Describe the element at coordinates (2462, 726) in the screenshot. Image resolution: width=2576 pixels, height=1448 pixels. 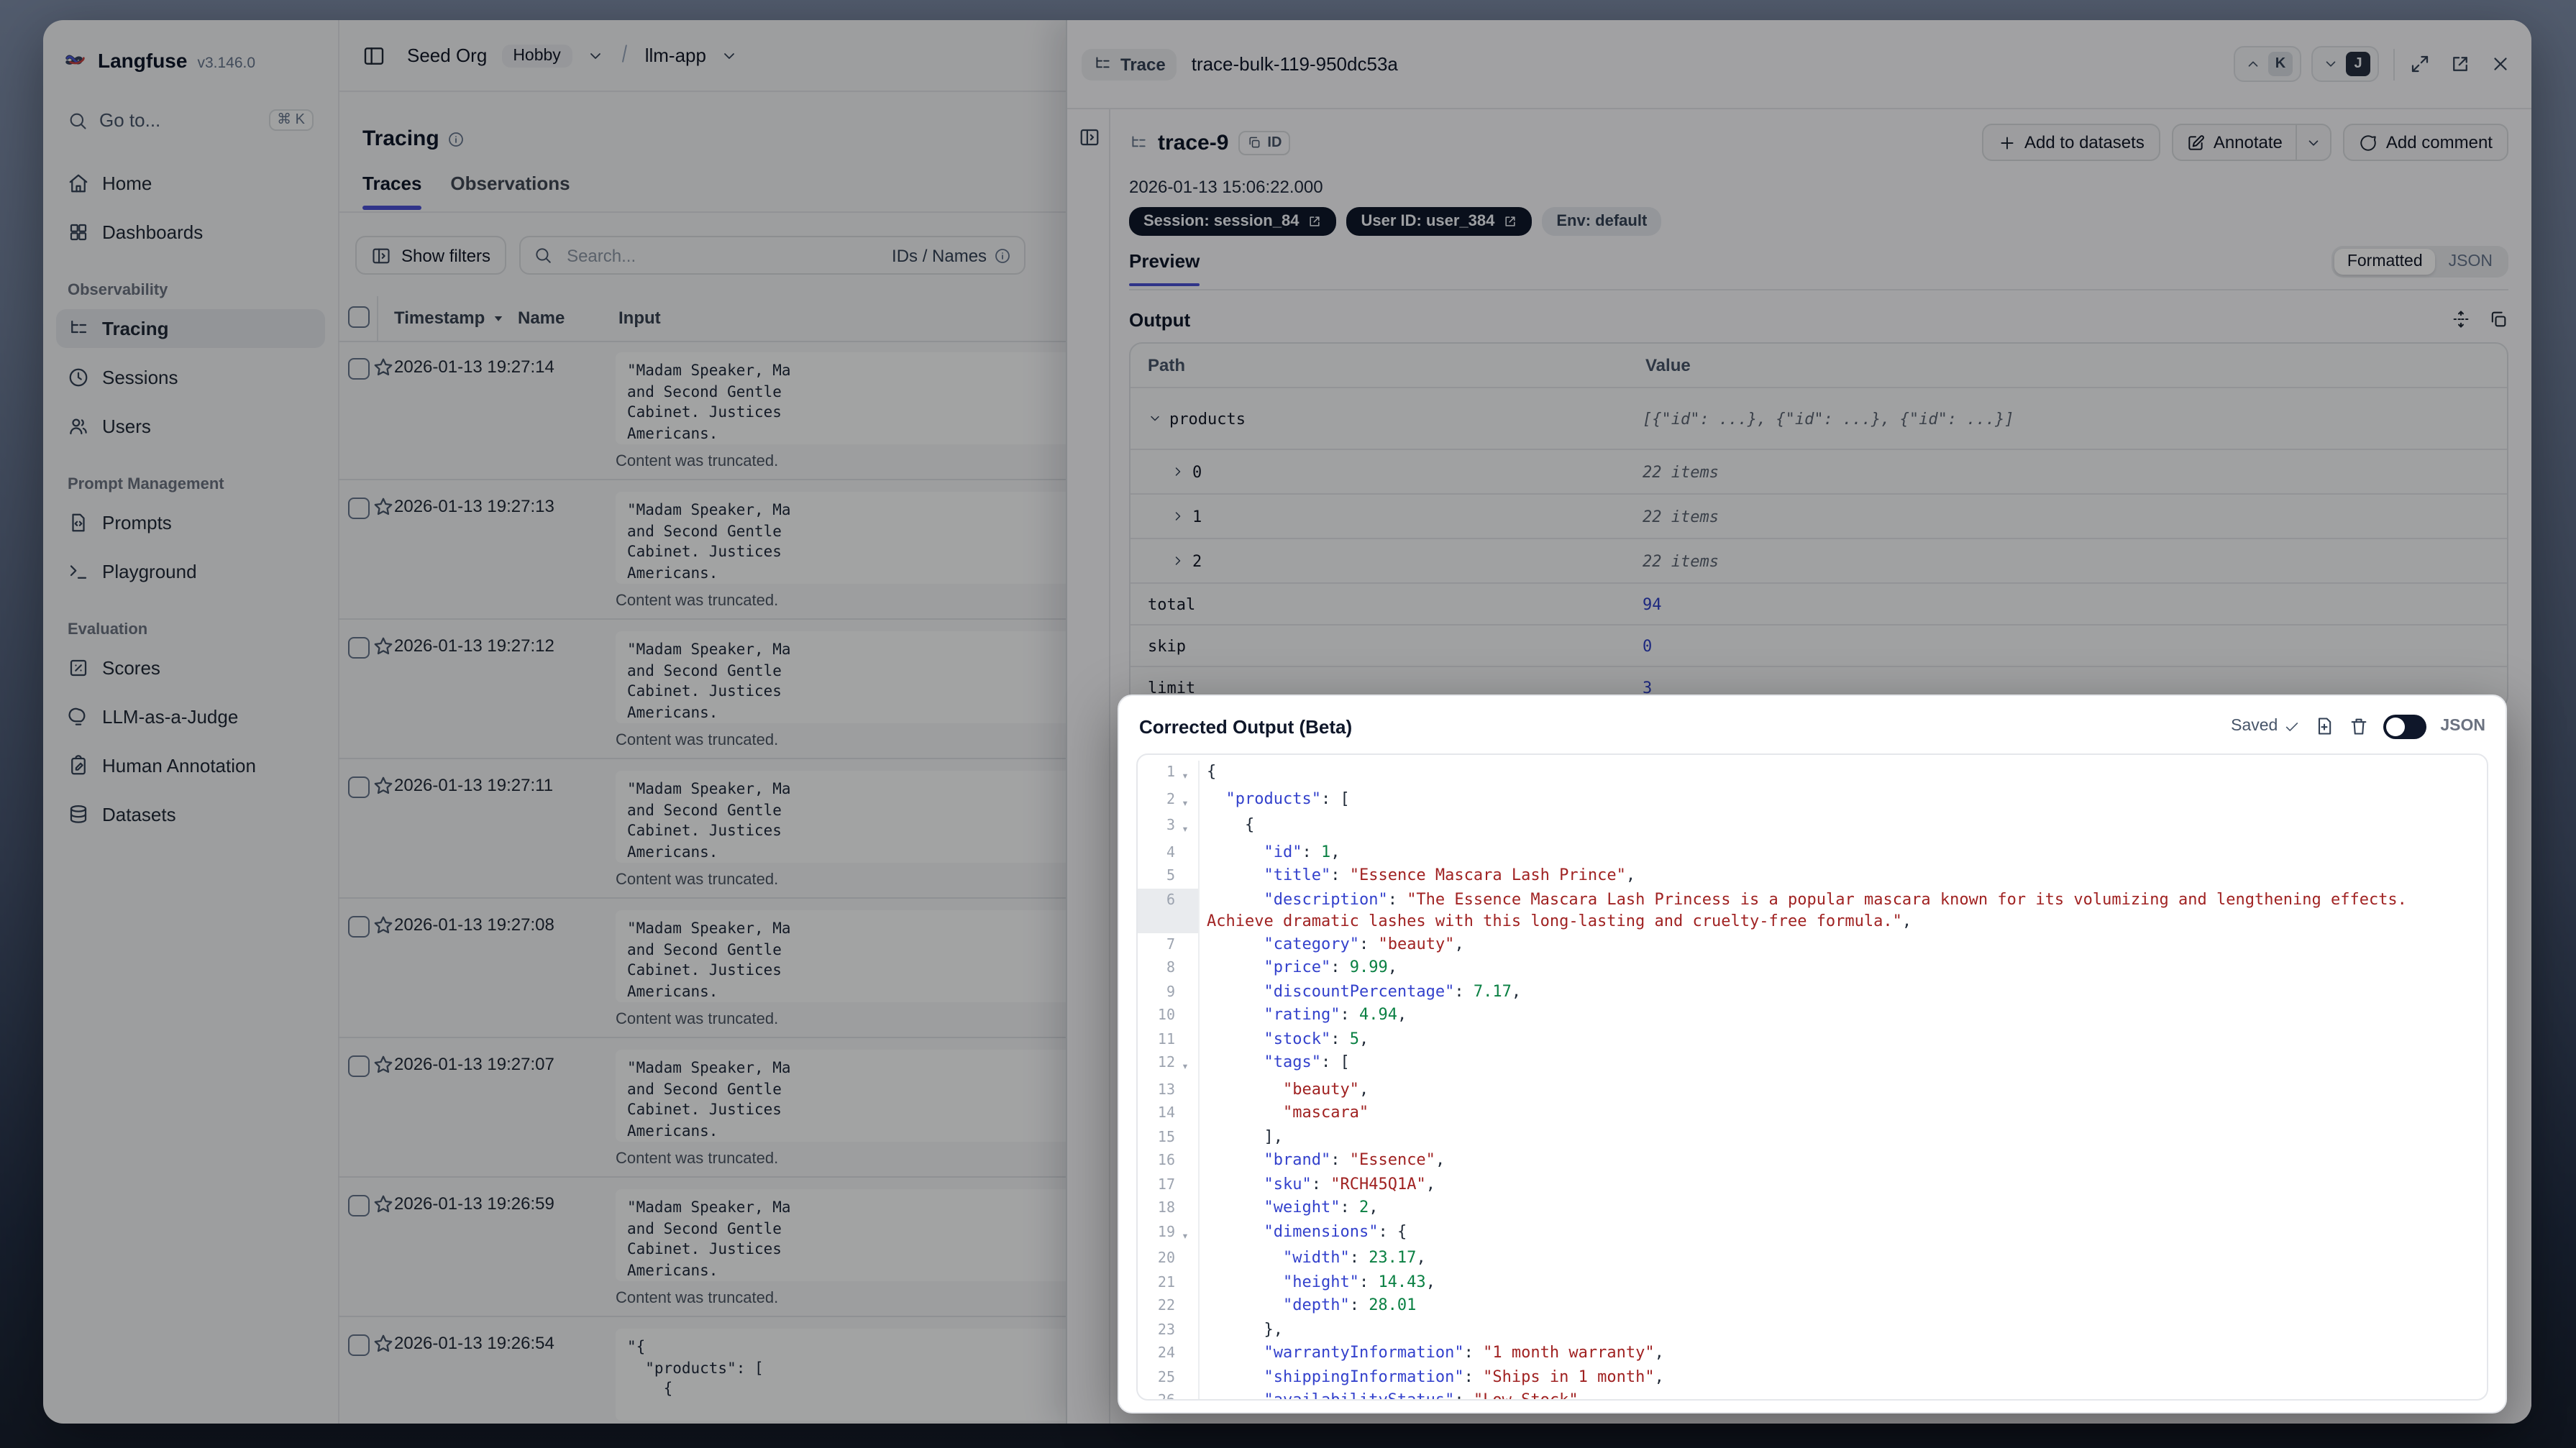
I see `json-toggle-label: JSON` at that location.